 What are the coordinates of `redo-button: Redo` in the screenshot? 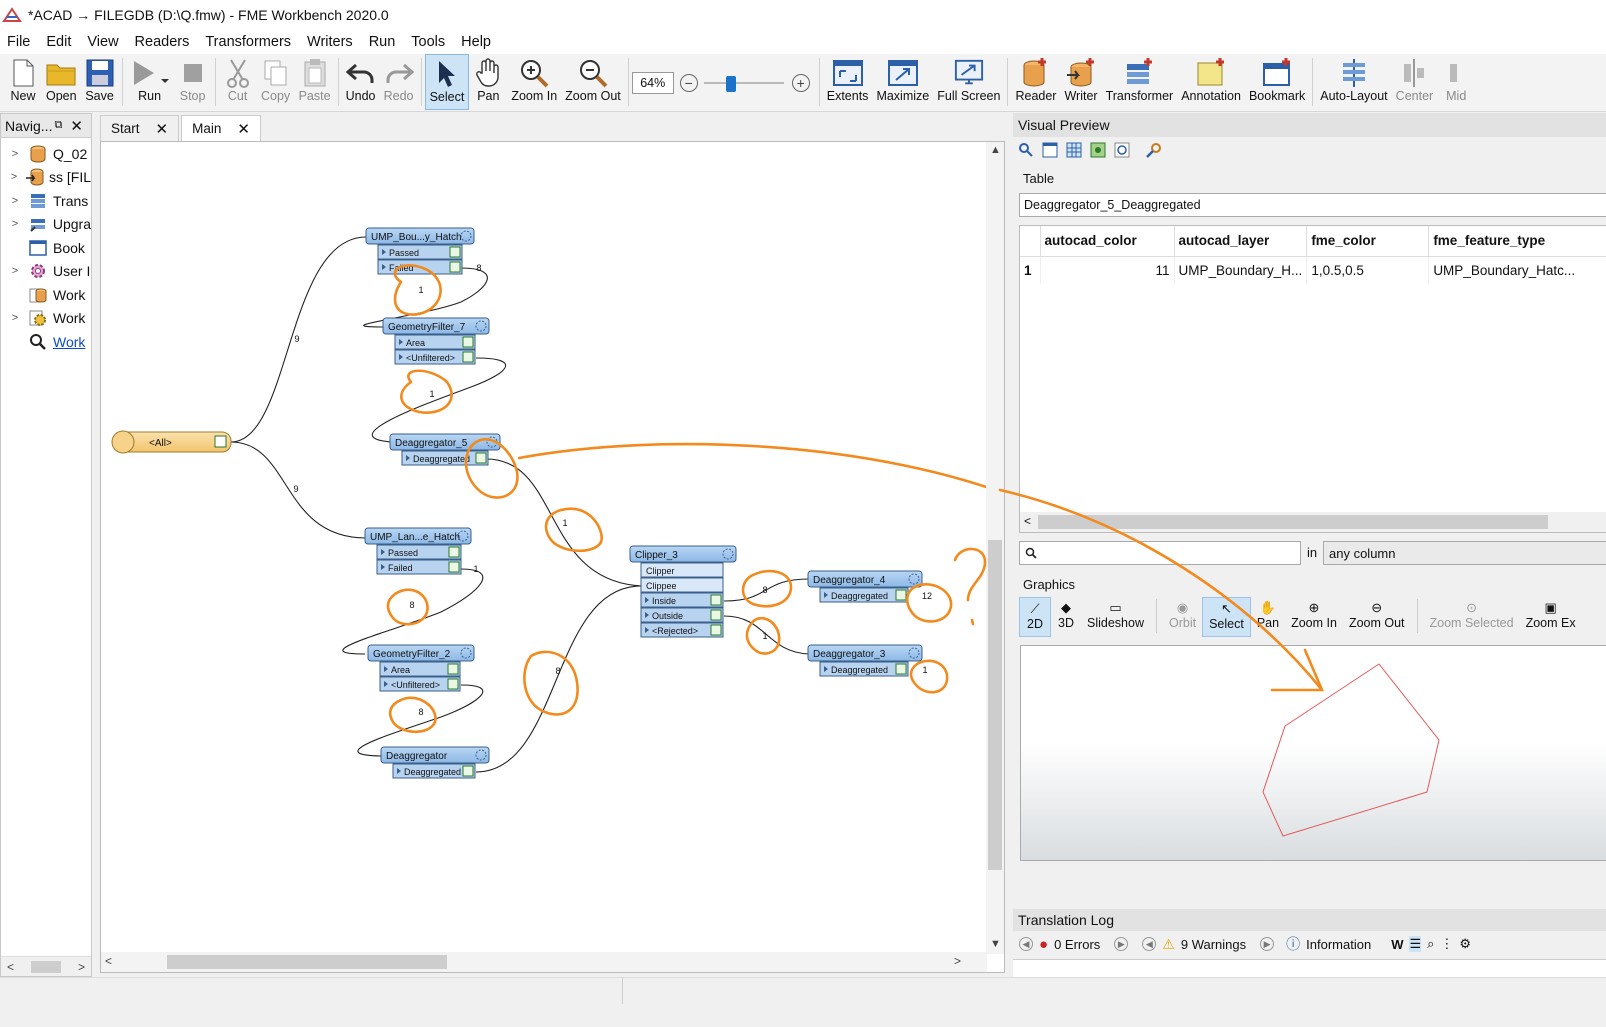 It's located at (399, 82).